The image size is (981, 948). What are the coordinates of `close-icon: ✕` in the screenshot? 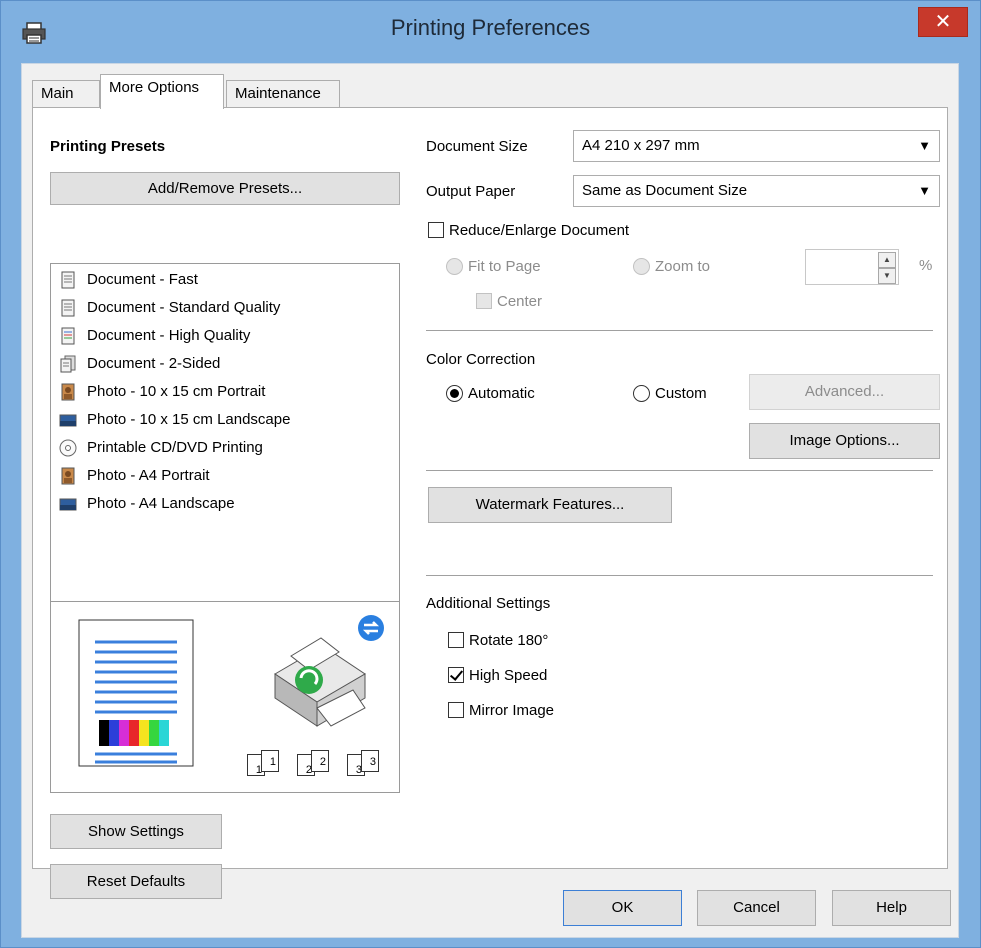 It's located at (943, 22).